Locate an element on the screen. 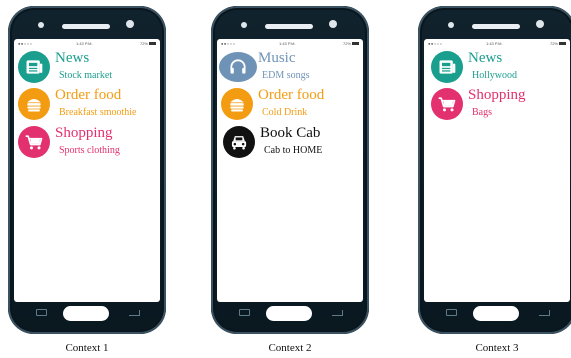 This screenshot has height=358, width=571. suggestion-title: Book Cab is located at coordinates (290, 133).